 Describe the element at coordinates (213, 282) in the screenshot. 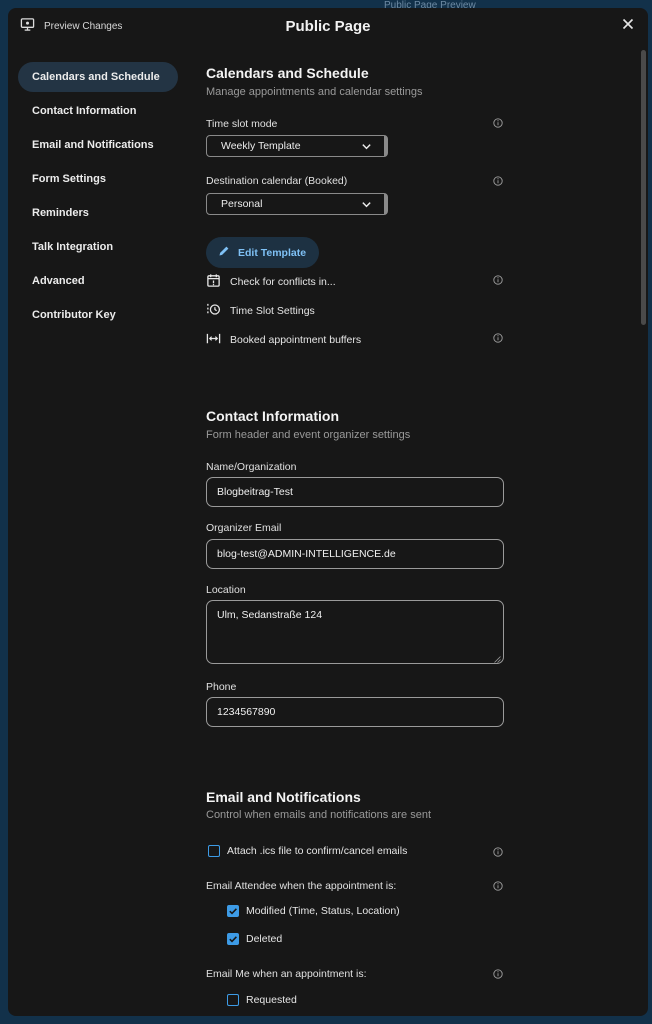

I see `calendar-alert-icon` at that location.